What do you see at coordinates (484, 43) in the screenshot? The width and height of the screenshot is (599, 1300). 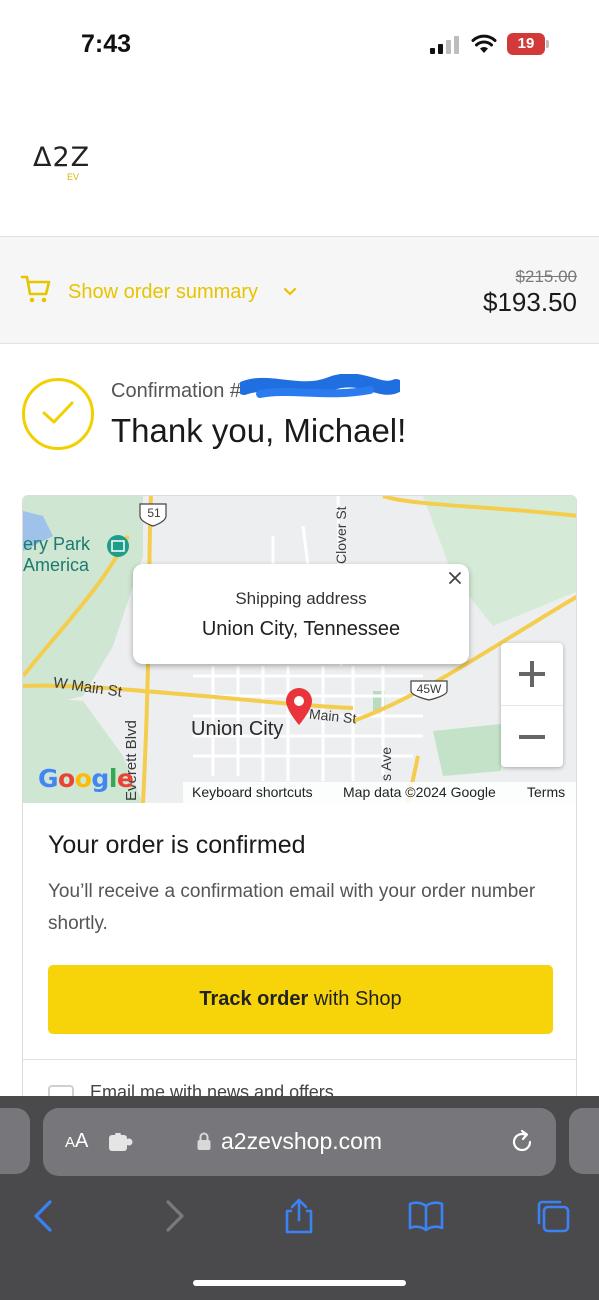 I see `wifi-icon` at bounding box center [484, 43].